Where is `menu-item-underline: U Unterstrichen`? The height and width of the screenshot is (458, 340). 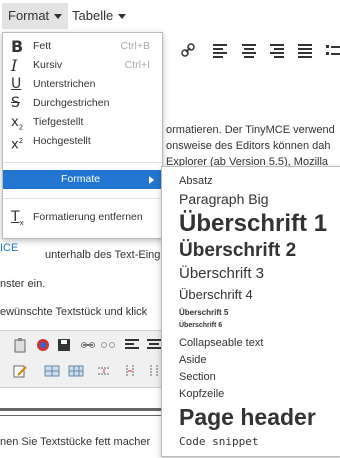
menu-item-underline: U Unterstrichen is located at coordinates (82, 84).